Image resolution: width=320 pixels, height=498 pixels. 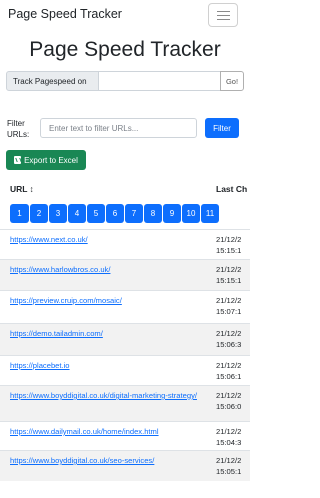 I want to click on table-row: https://placebet.io 21/12/2 15:06:1, so click(x=125, y=370).